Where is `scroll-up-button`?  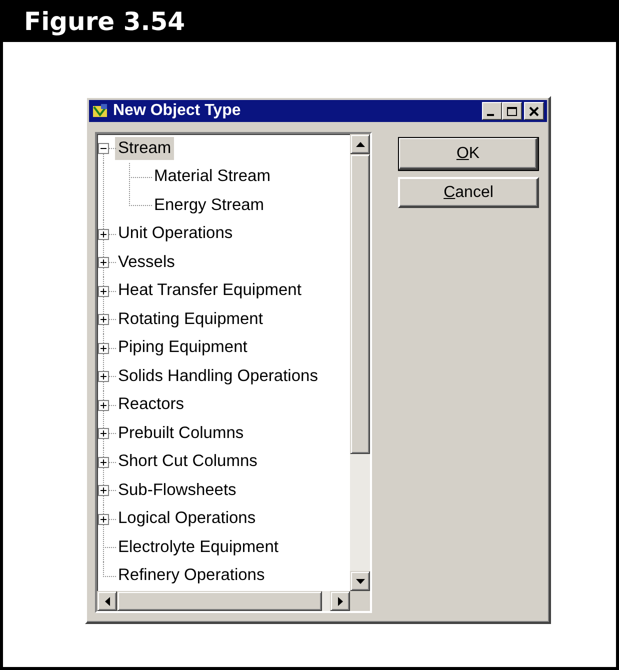 scroll-up-button is located at coordinates (360, 144).